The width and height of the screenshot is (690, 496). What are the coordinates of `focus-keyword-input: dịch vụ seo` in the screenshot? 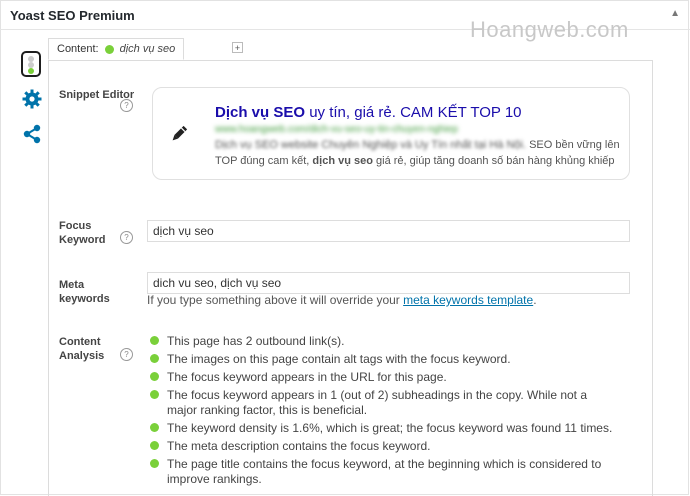 It's located at (388, 231).